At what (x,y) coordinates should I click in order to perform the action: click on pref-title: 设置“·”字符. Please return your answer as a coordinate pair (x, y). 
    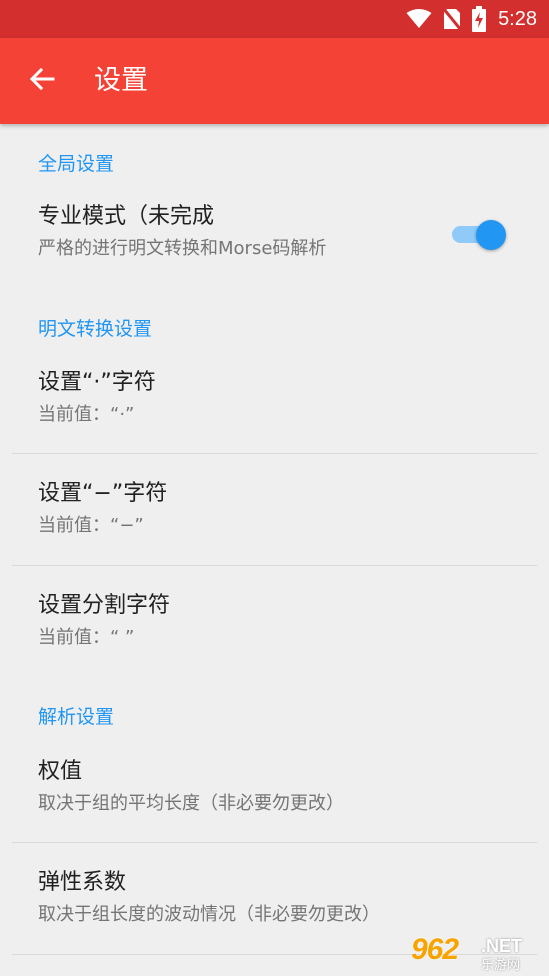
    Looking at the image, I should click on (97, 382).